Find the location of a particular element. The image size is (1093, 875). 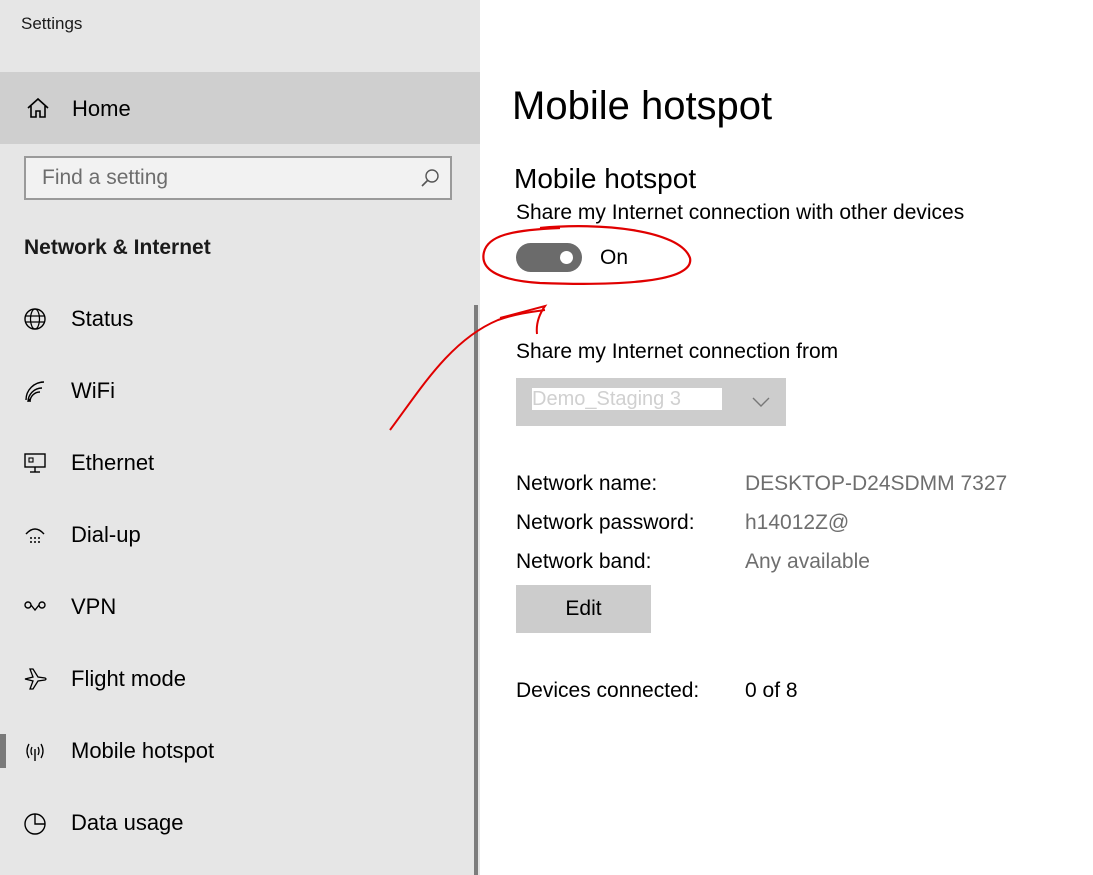

dialup-icon is located at coordinates (35, 535).